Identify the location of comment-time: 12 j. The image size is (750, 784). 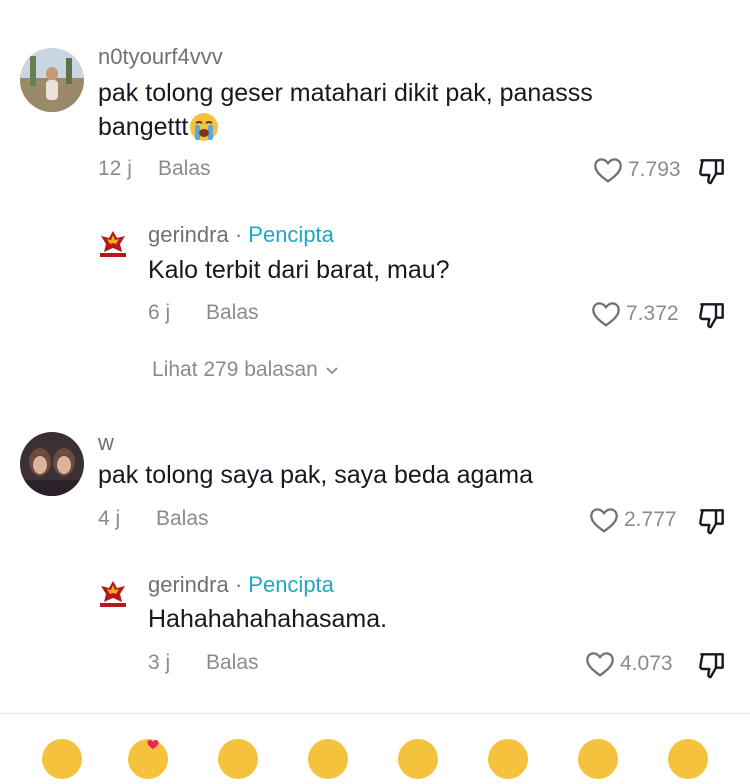
(115, 168).